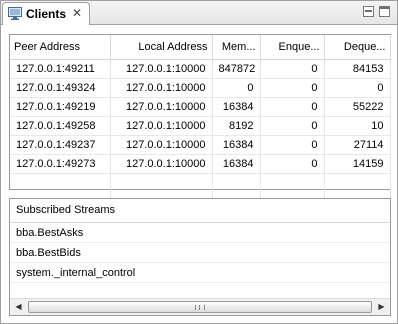 The width and height of the screenshot is (398, 324). What do you see at coordinates (384, 11) in the screenshot?
I see `maximize-button` at bounding box center [384, 11].